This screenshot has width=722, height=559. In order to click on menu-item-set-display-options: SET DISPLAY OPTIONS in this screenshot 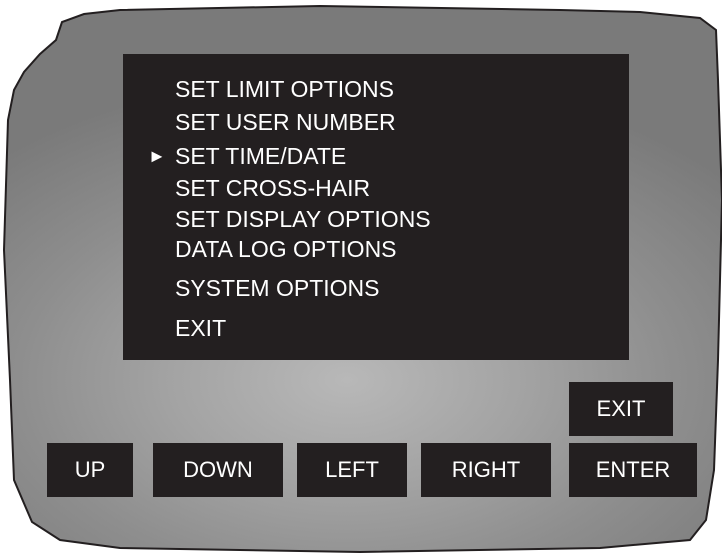, I will do `click(303, 219)`.